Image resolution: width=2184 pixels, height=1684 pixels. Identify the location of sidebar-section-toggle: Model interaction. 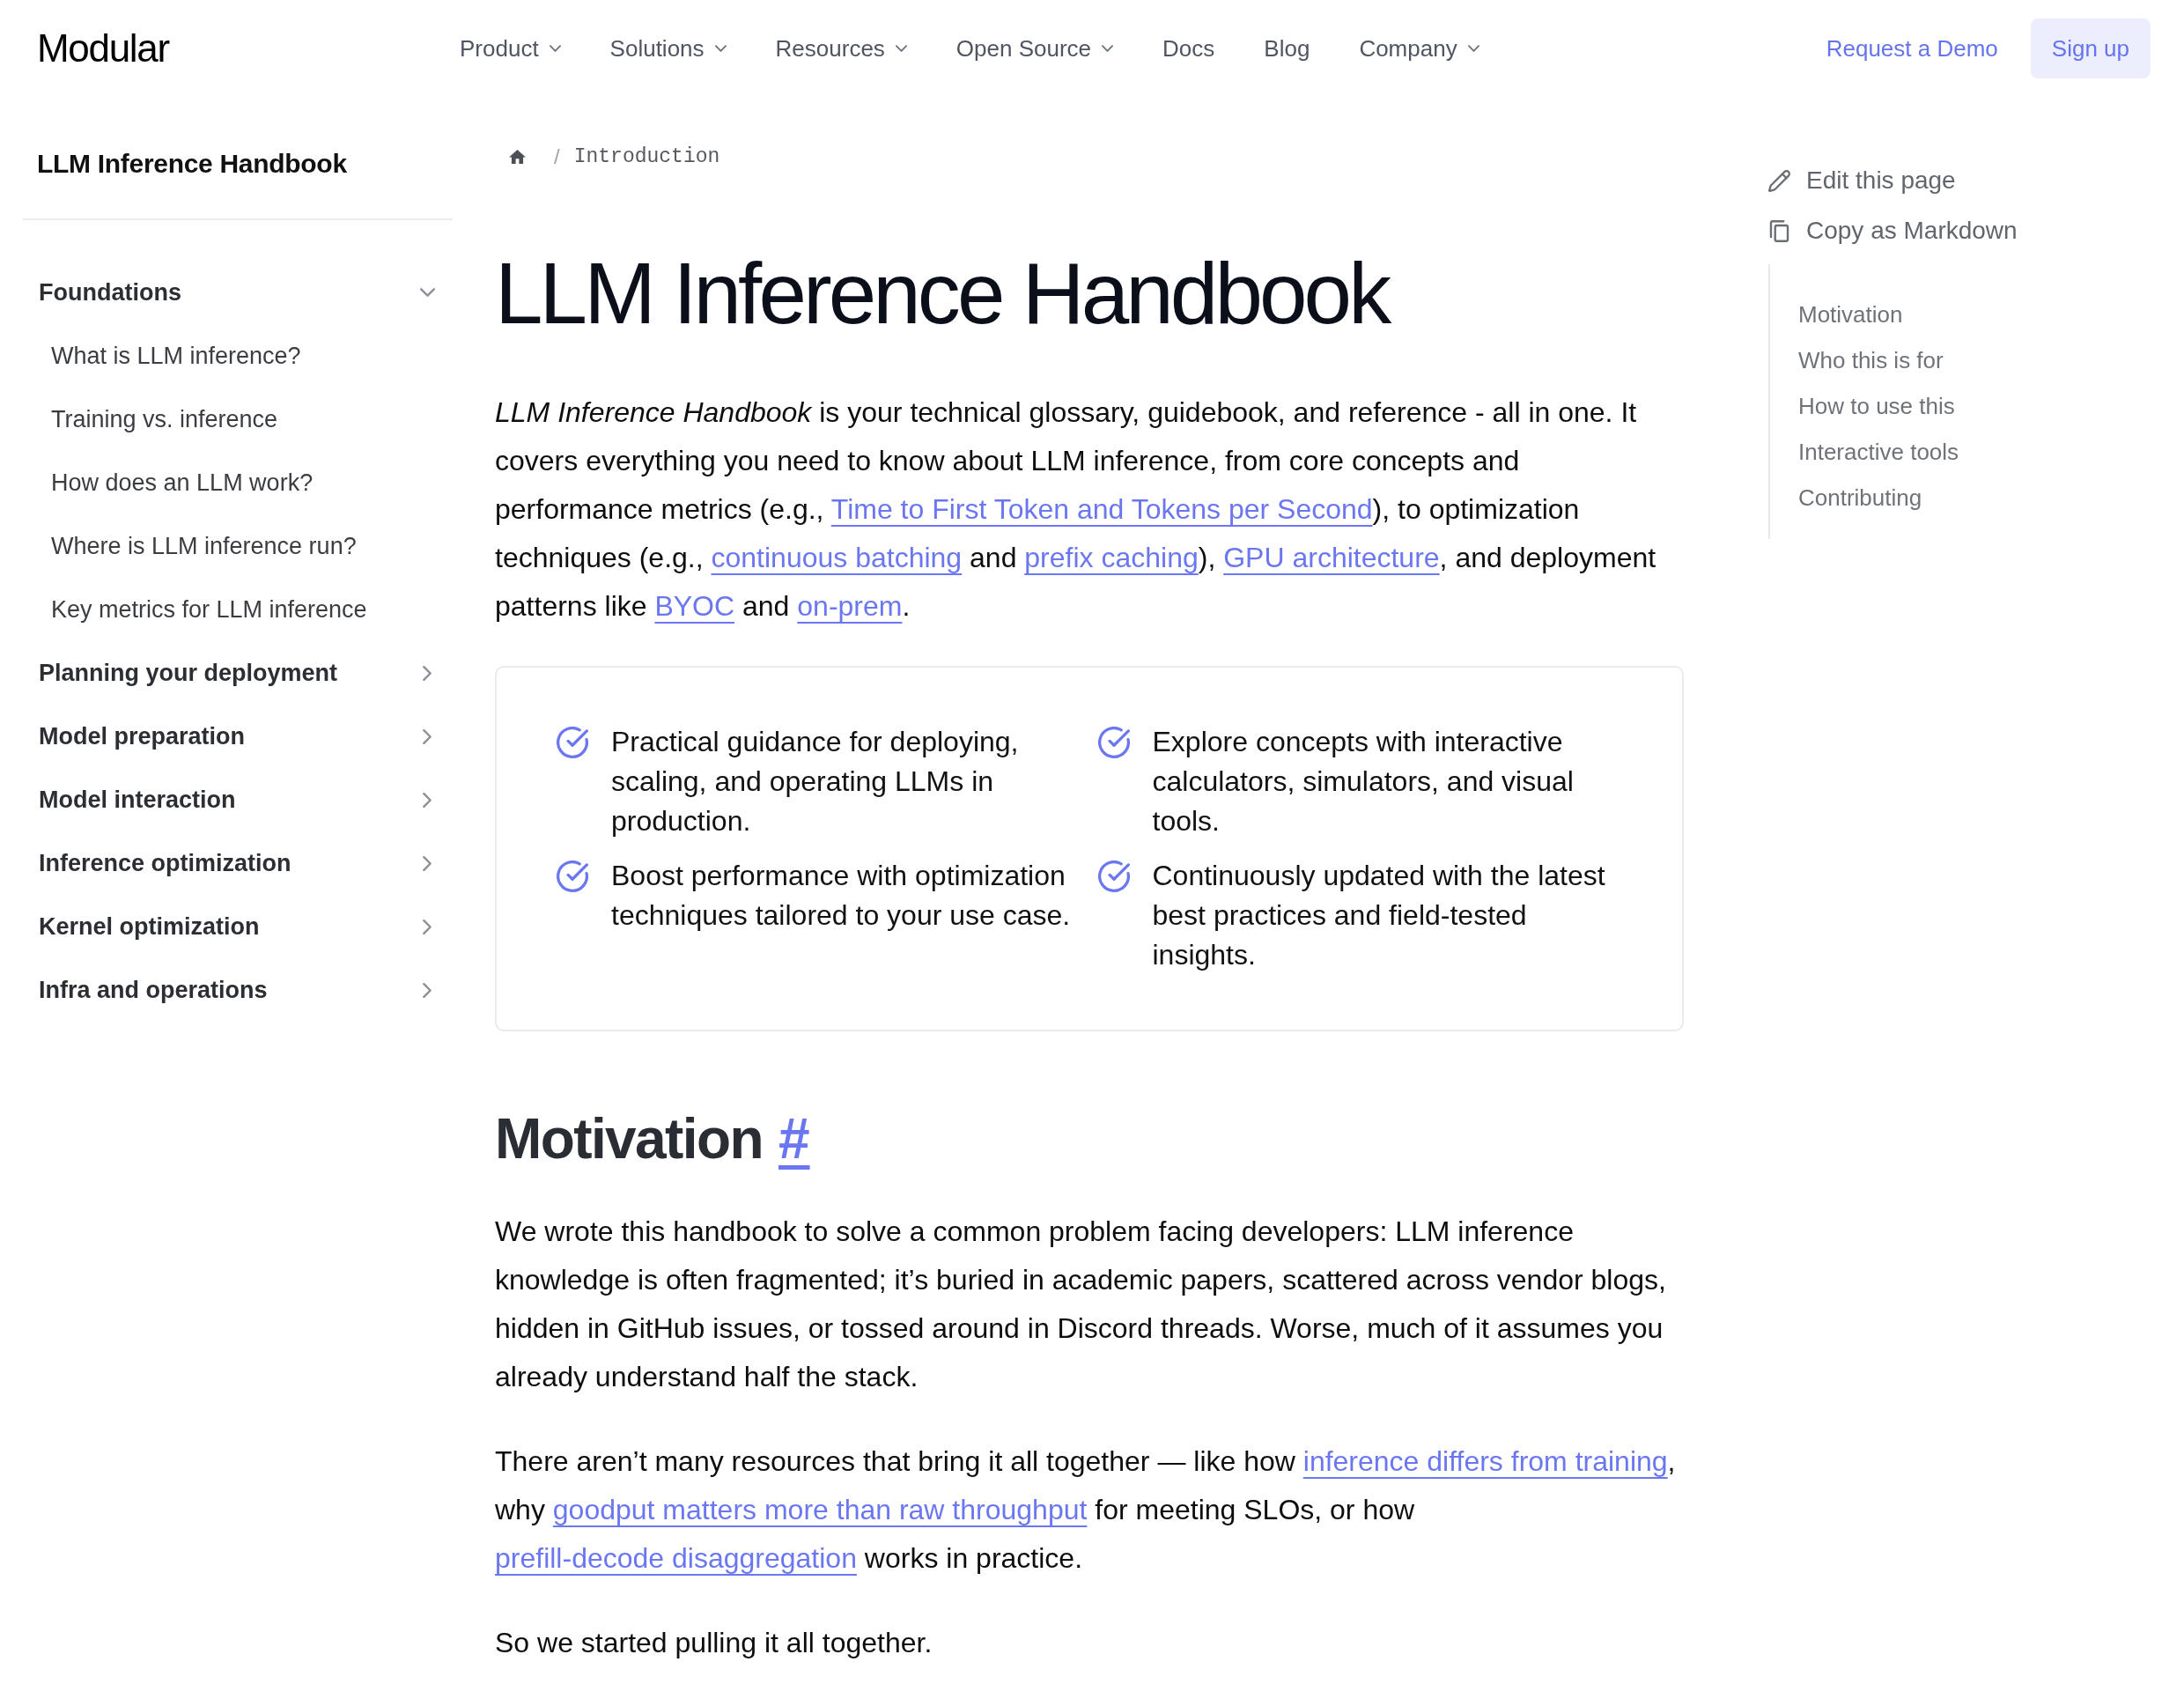
(238, 799).